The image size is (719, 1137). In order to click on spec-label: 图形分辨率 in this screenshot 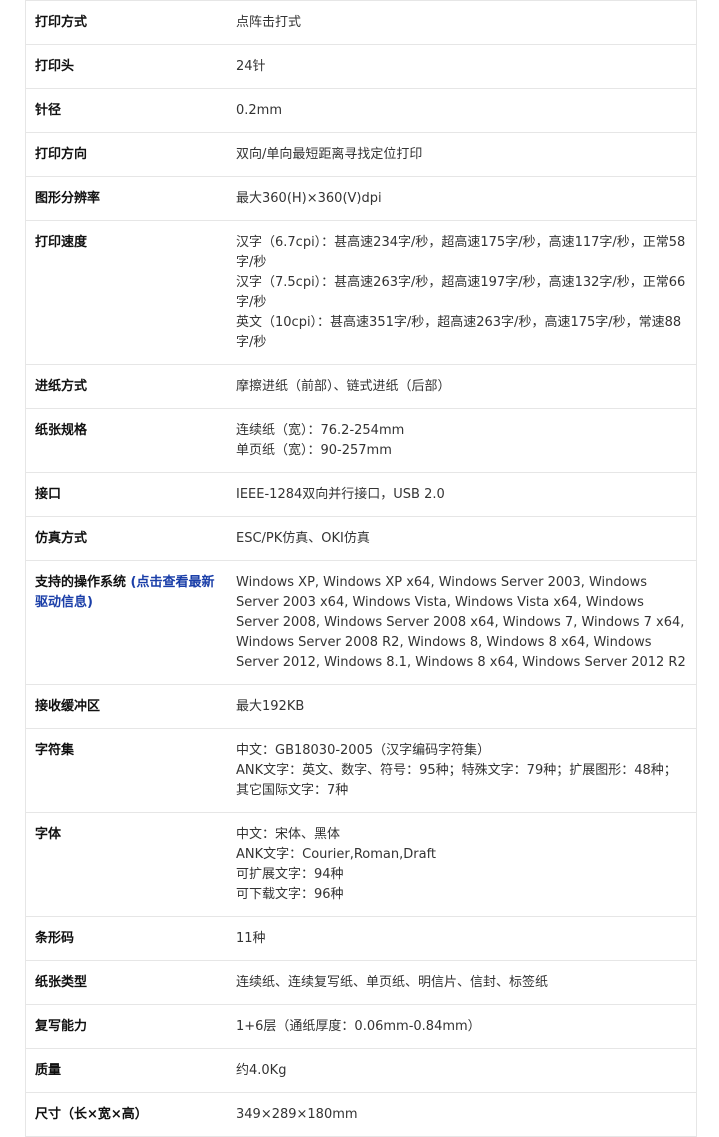, I will do `click(126, 198)`.